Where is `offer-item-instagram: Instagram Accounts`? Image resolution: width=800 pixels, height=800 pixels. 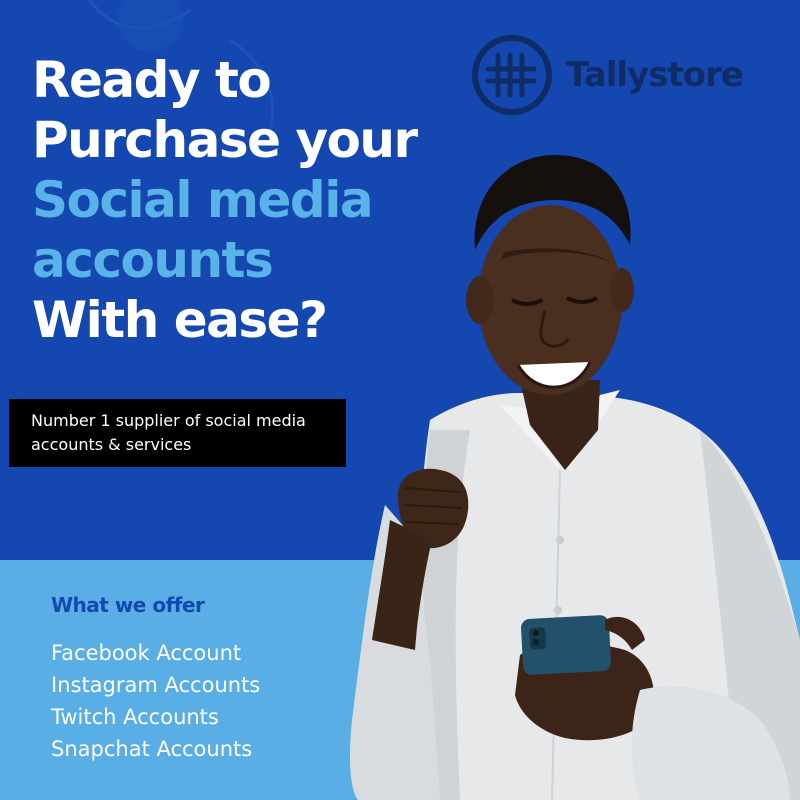 offer-item-instagram: Instagram Accounts is located at coordinates (156, 685).